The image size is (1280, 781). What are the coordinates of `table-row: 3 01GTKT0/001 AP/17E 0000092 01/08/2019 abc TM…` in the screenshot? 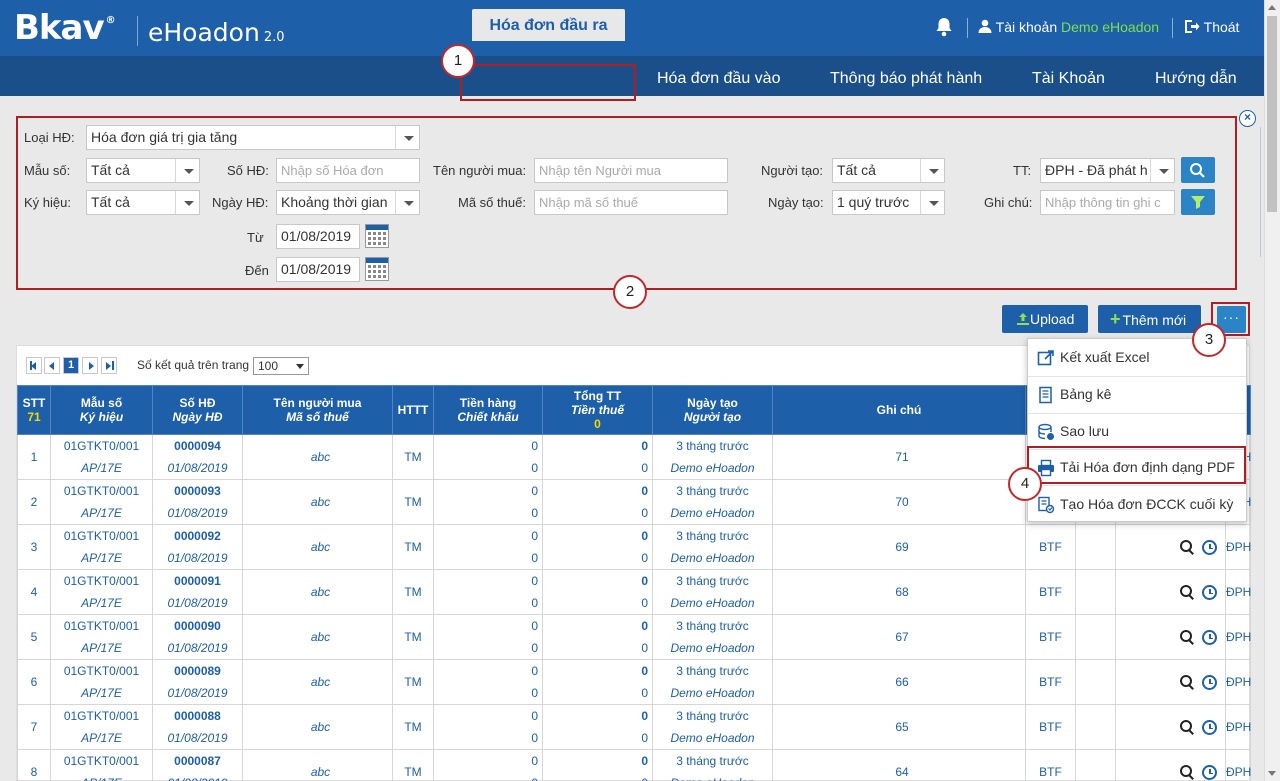 It's located at (634, 547).